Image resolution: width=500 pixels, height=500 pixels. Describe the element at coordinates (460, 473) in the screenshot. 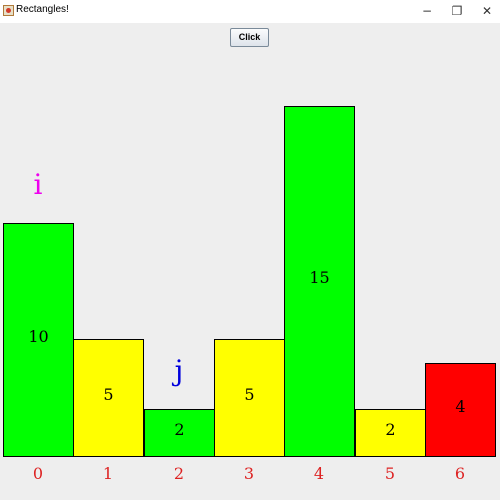

I see `index-label: 6` at that location.